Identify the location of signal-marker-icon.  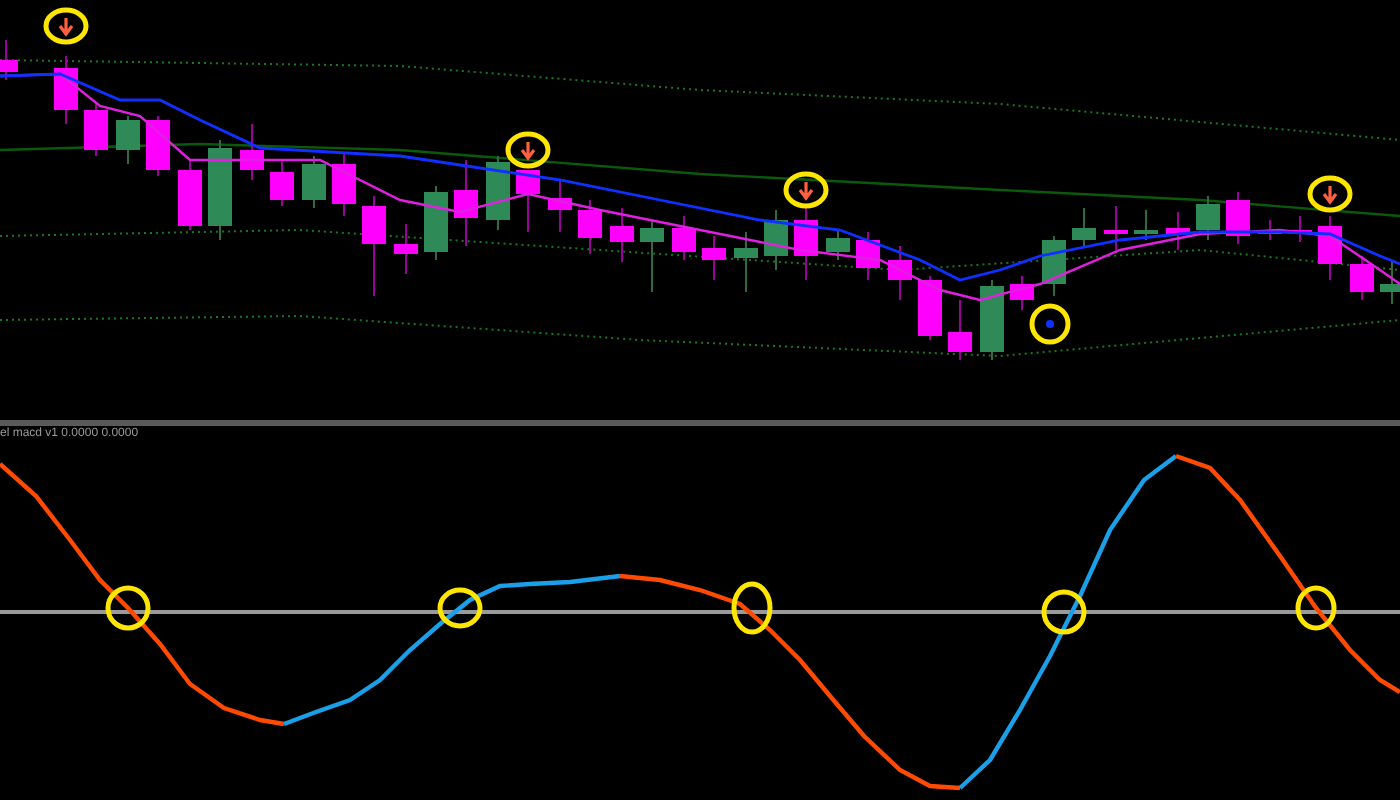
(1050, 324).